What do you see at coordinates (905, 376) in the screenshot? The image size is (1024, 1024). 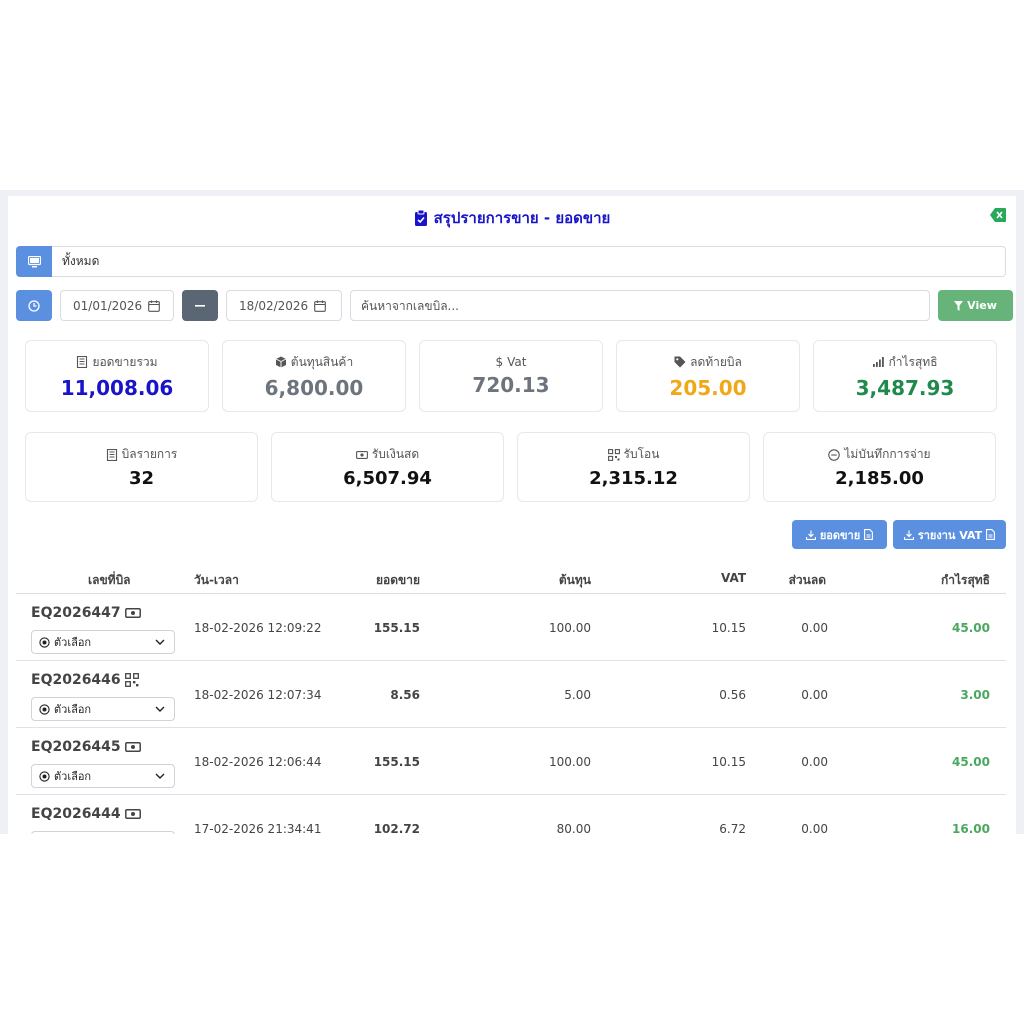 I see `summary-card-profit: กำไรสุทธิ 3,487.93` at bounding box center [905, 376].